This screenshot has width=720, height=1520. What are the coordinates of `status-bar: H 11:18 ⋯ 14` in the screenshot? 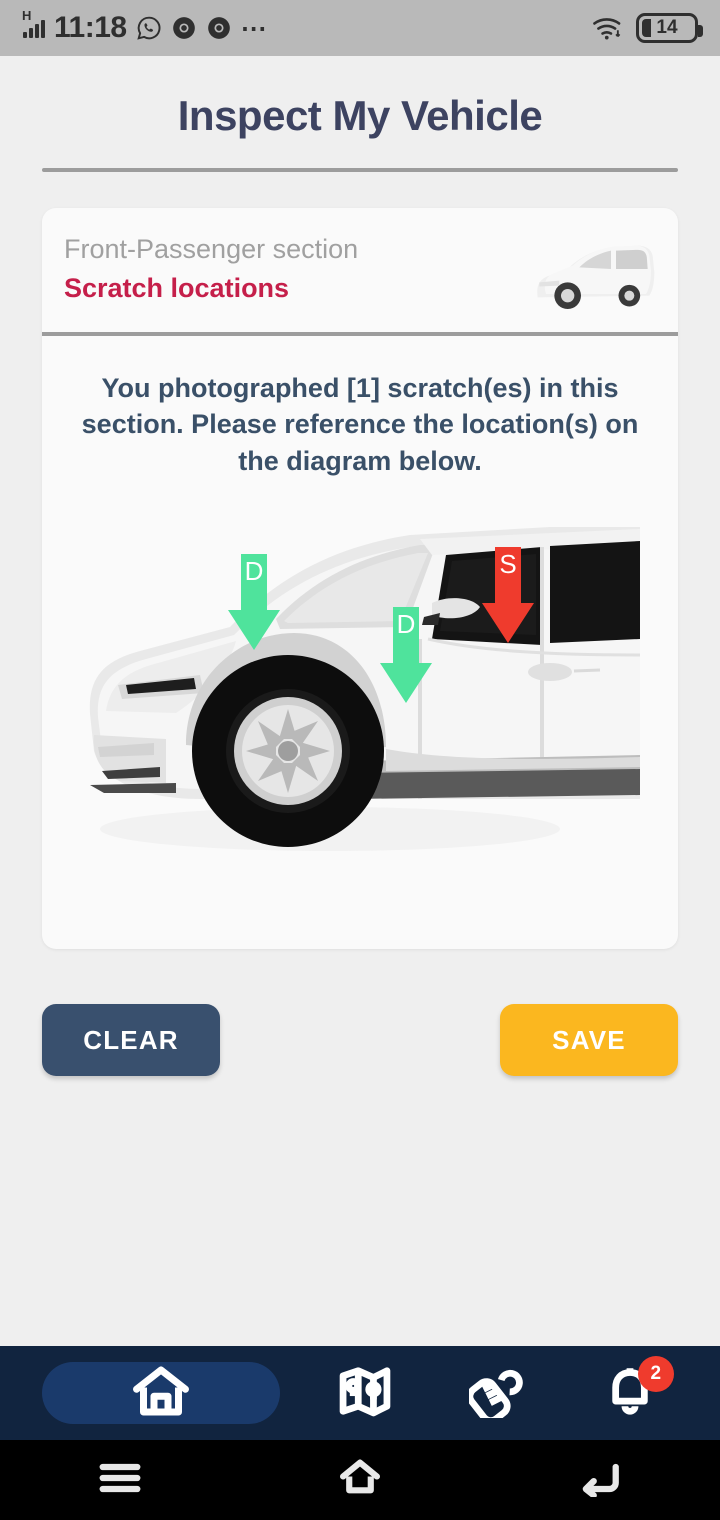 It's located at (360, 28).